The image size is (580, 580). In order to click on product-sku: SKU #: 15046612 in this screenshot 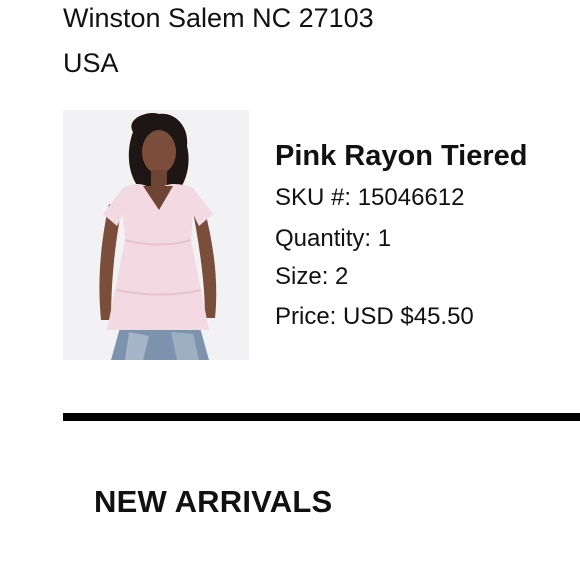, I will do `click(369, 198)`.